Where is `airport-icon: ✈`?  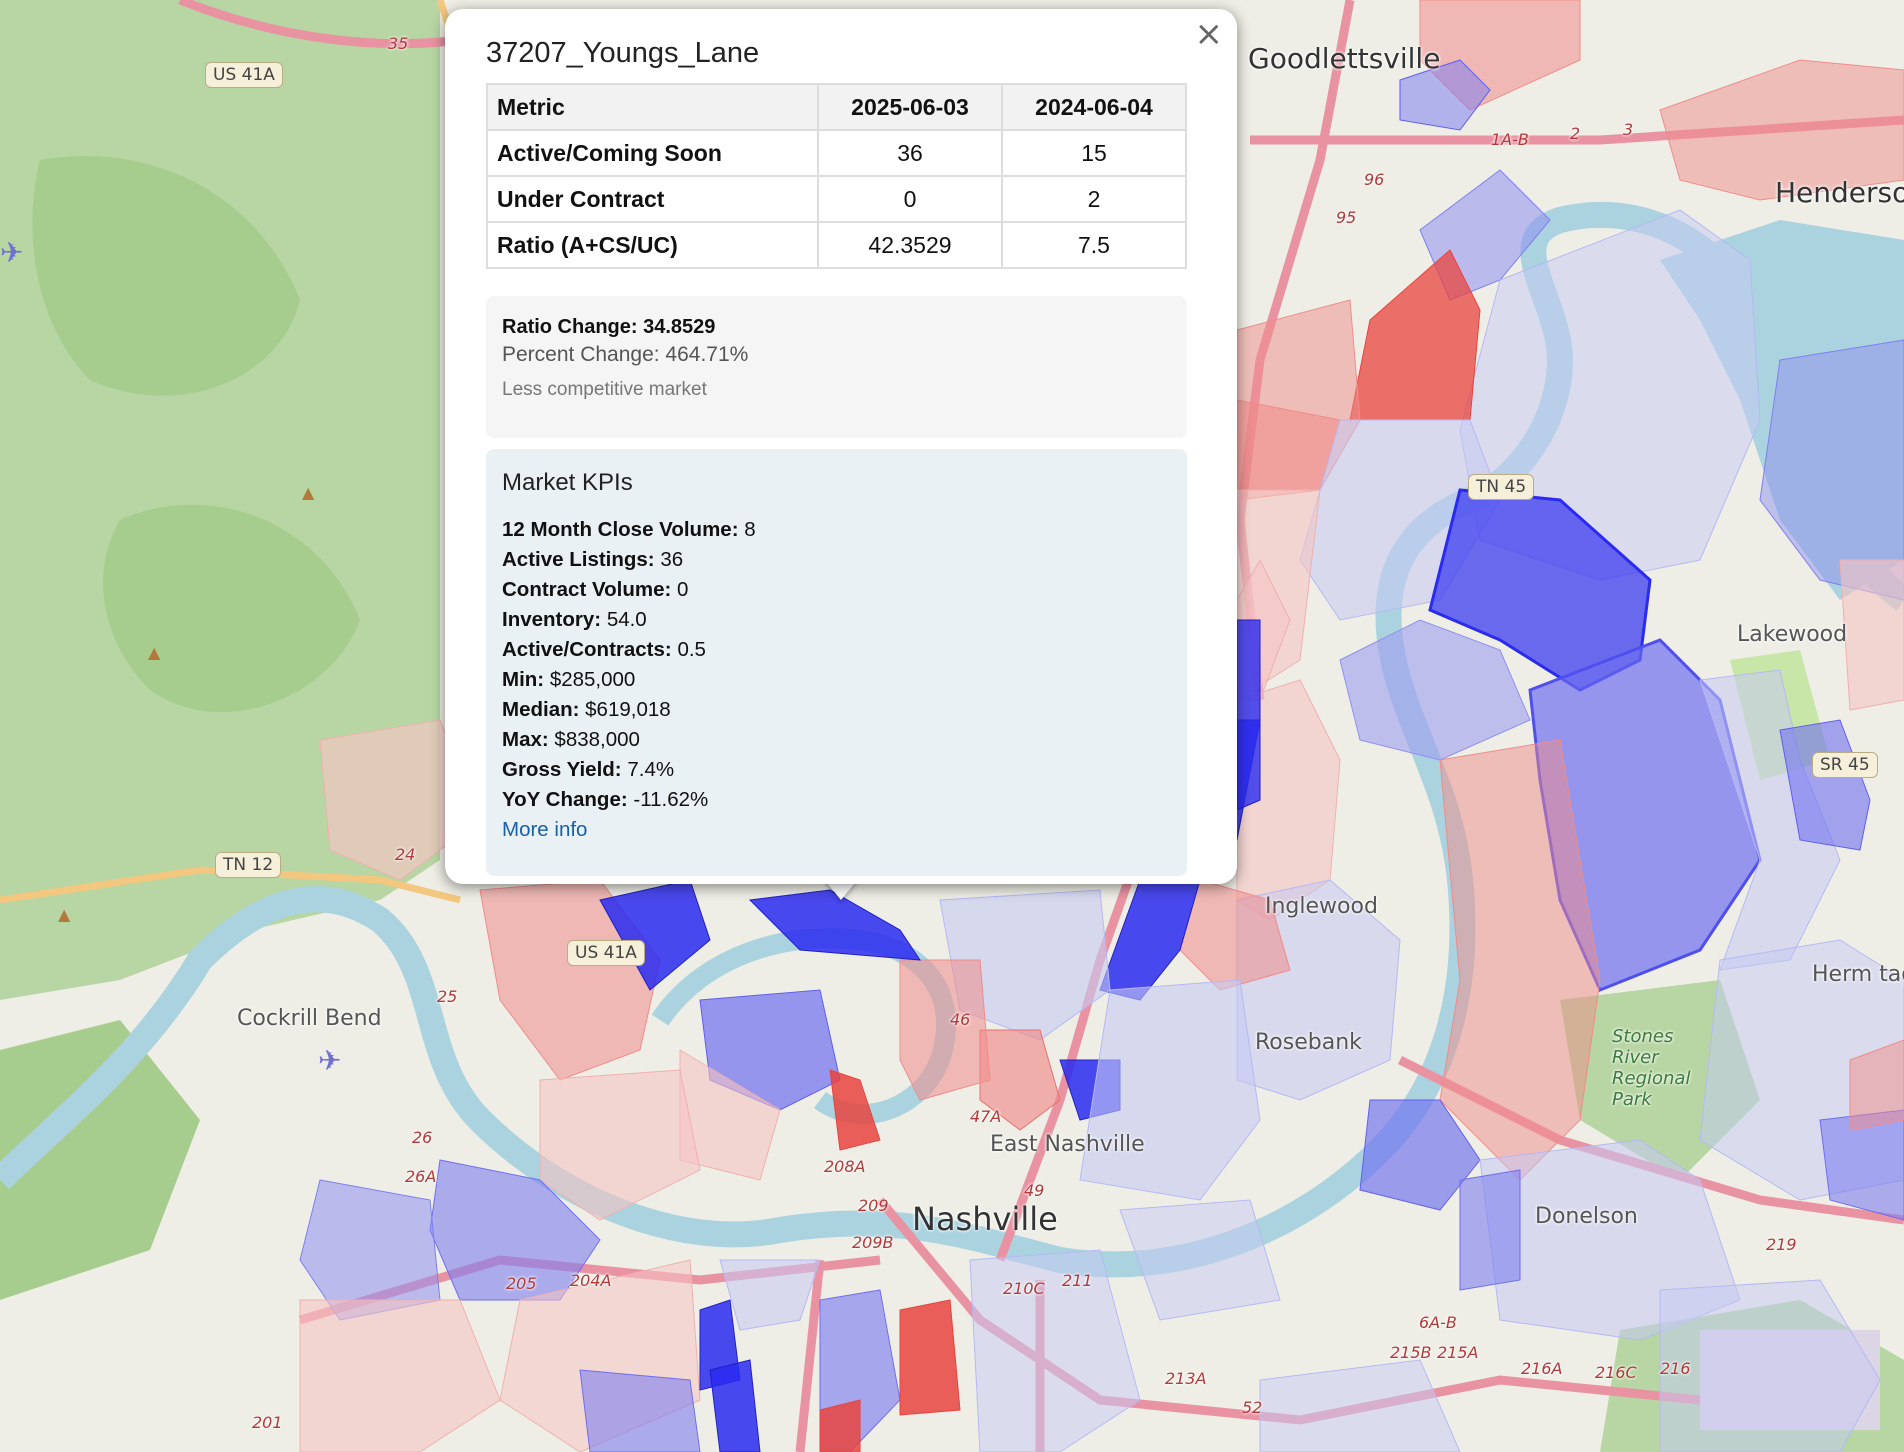
airport-icon: ✈ is located at coordinates (329, 1060).